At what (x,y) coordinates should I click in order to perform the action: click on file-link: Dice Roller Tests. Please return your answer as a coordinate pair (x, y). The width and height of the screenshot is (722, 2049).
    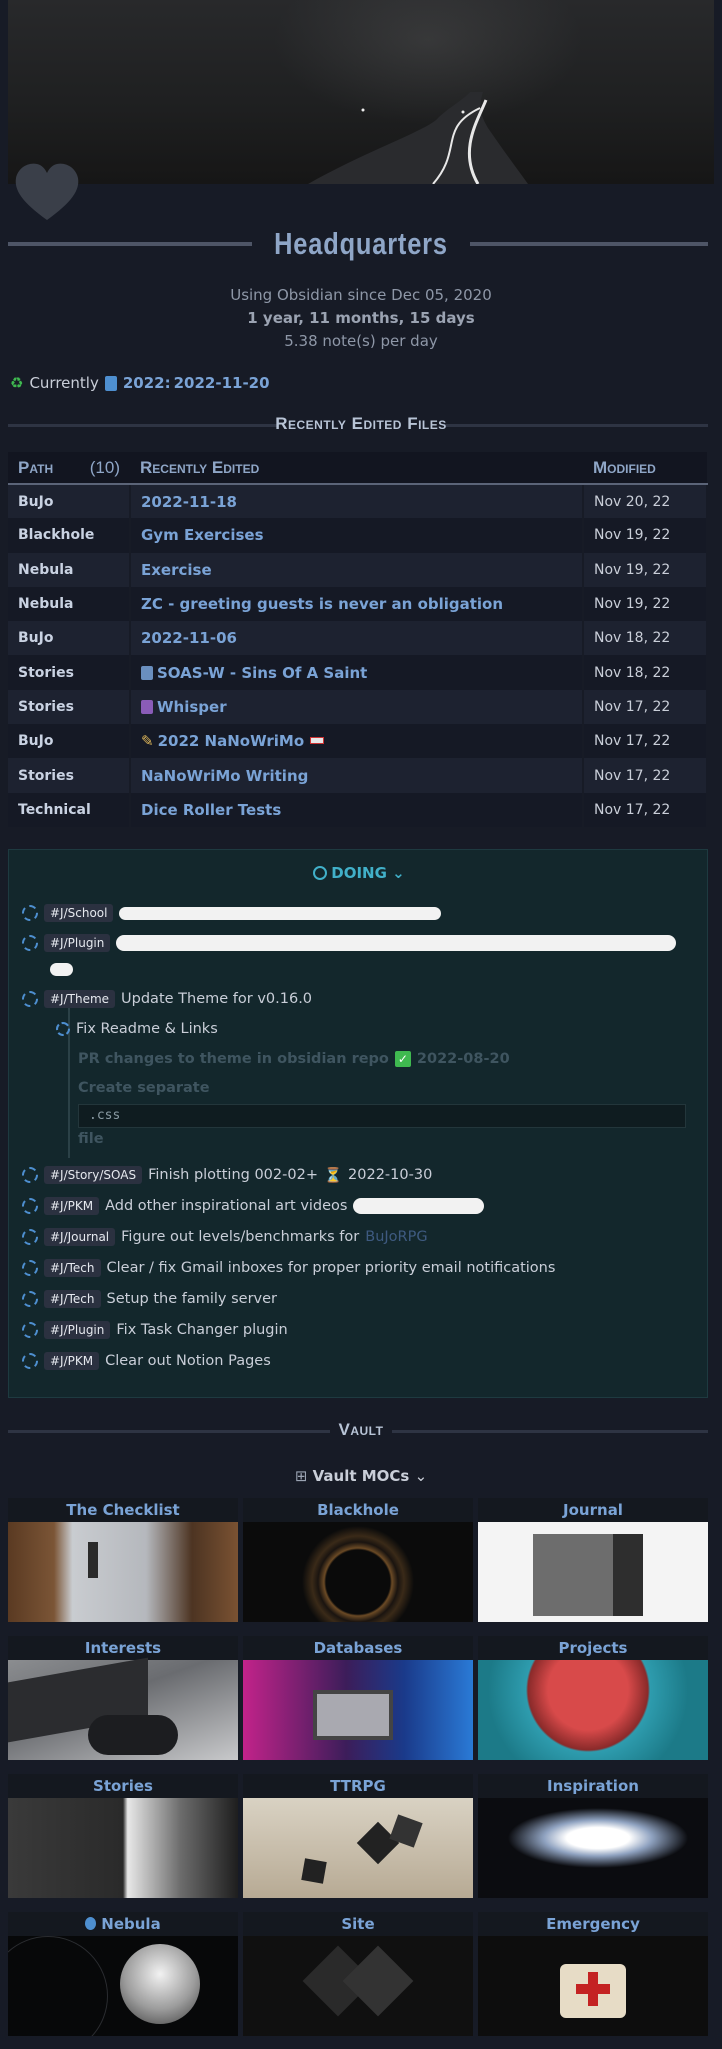
    Looking at the image, I should click on (357, 809).